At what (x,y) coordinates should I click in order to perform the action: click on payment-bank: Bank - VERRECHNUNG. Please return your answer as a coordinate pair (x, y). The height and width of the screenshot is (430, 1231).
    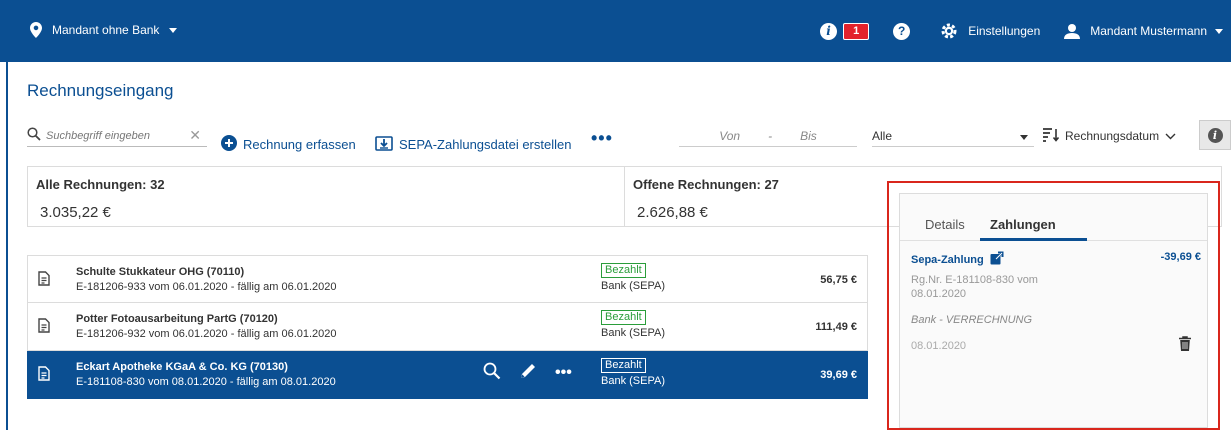
    Looking at the image, I should click on (972, 320).